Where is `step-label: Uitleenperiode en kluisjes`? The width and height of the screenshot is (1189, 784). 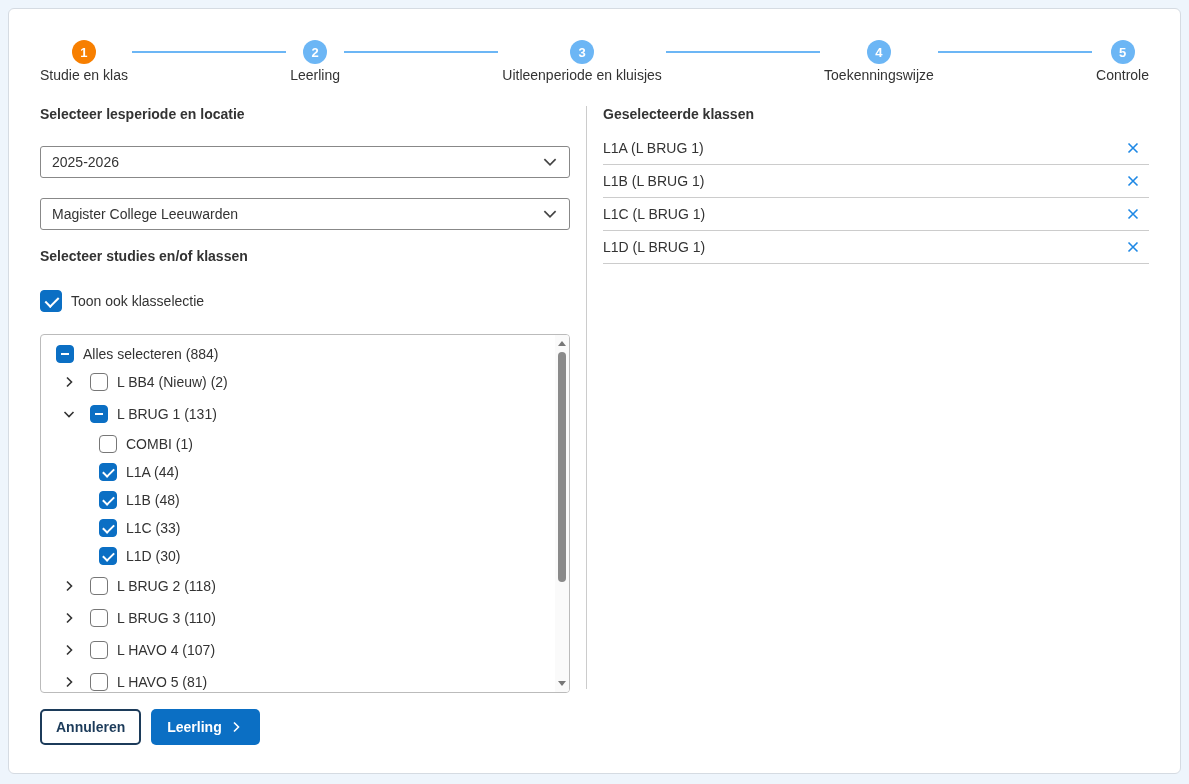
step-label: Uitleenperiode en kluisjes is located at coordinates (582, 75).